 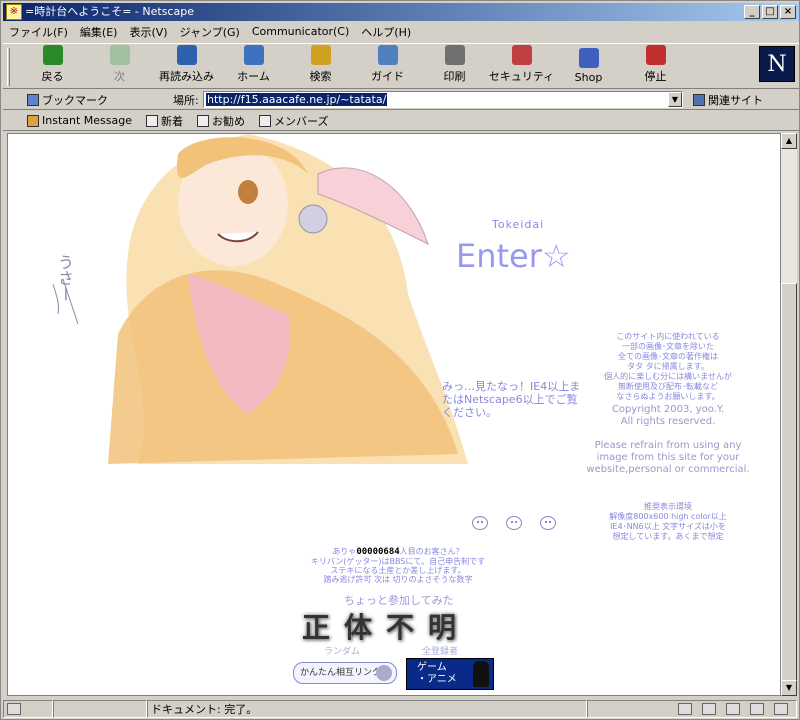 I want to click on personal-toolbar: Instant Message 新着 お勧め メンバーズ, so click(x=401, y=121).